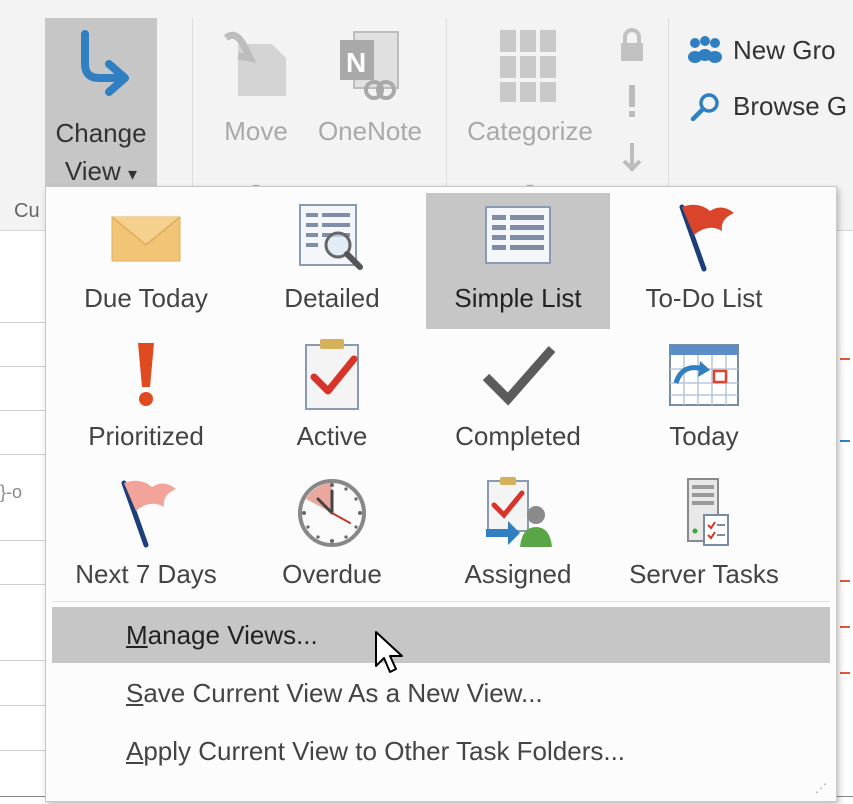  I want to click on change-view-icon, so click(105, 63).